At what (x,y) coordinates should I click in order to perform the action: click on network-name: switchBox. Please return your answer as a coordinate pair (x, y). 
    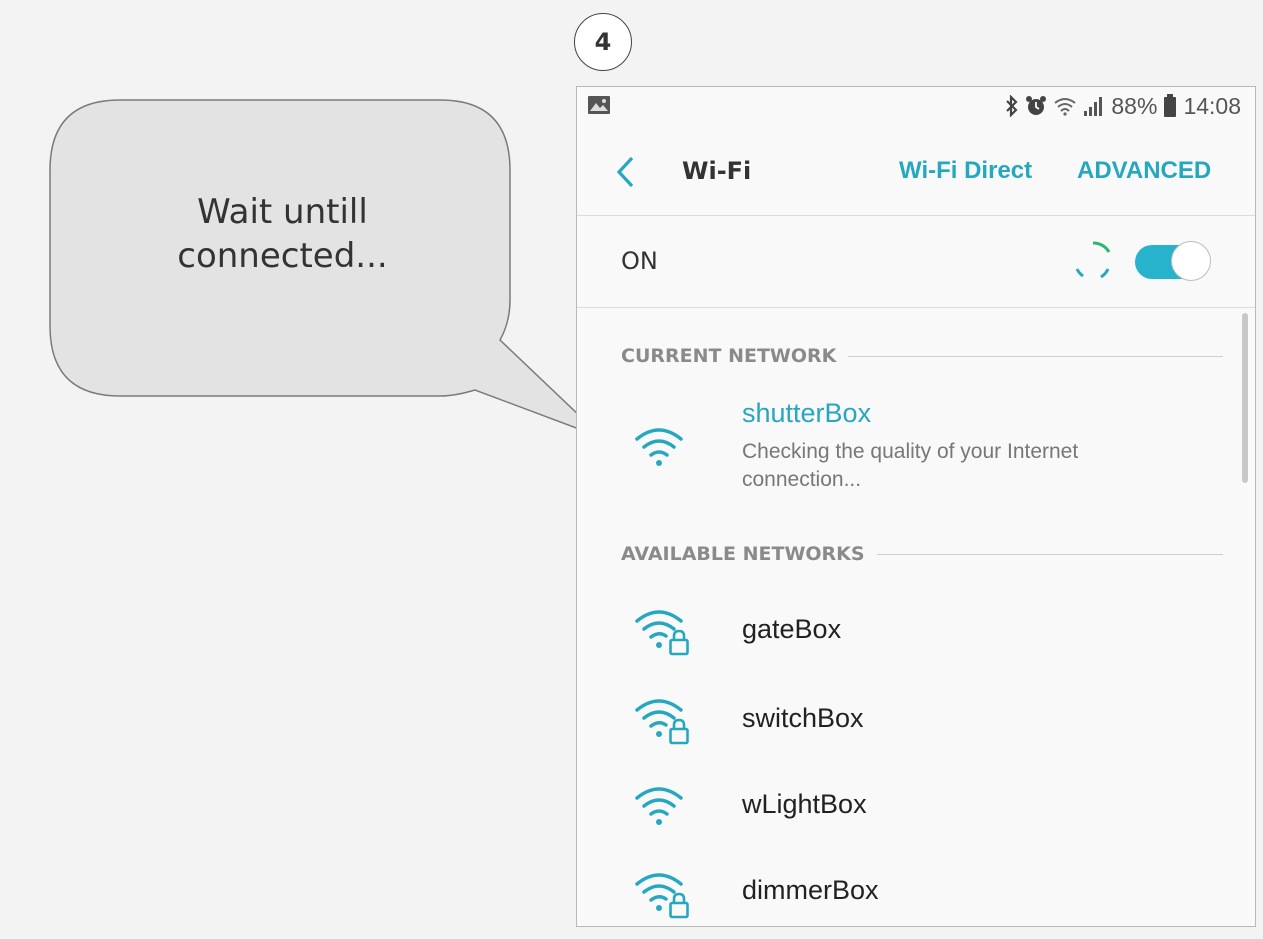
    Looking at the image, I should click on (803, 718).